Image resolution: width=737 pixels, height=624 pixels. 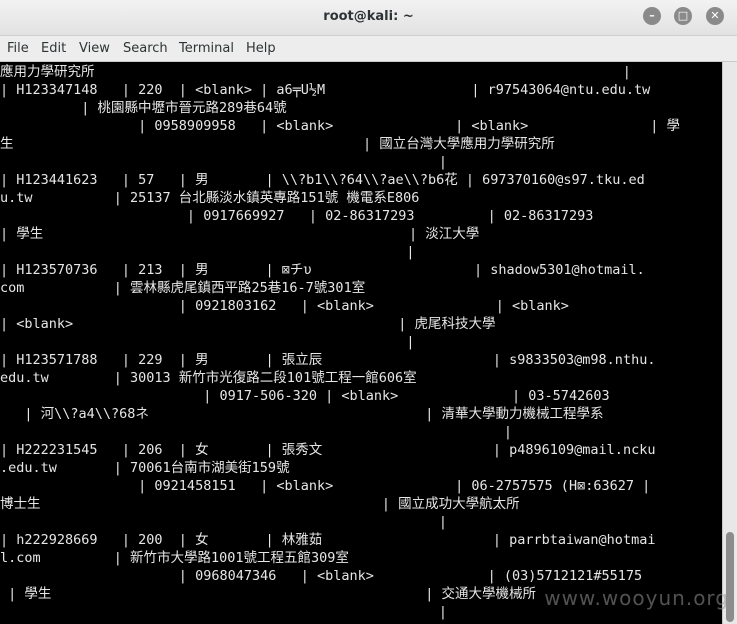 I want to click on terminal-line: | 0958909958 | <blank> | <blank> | 學, so click(x=340, y=126).